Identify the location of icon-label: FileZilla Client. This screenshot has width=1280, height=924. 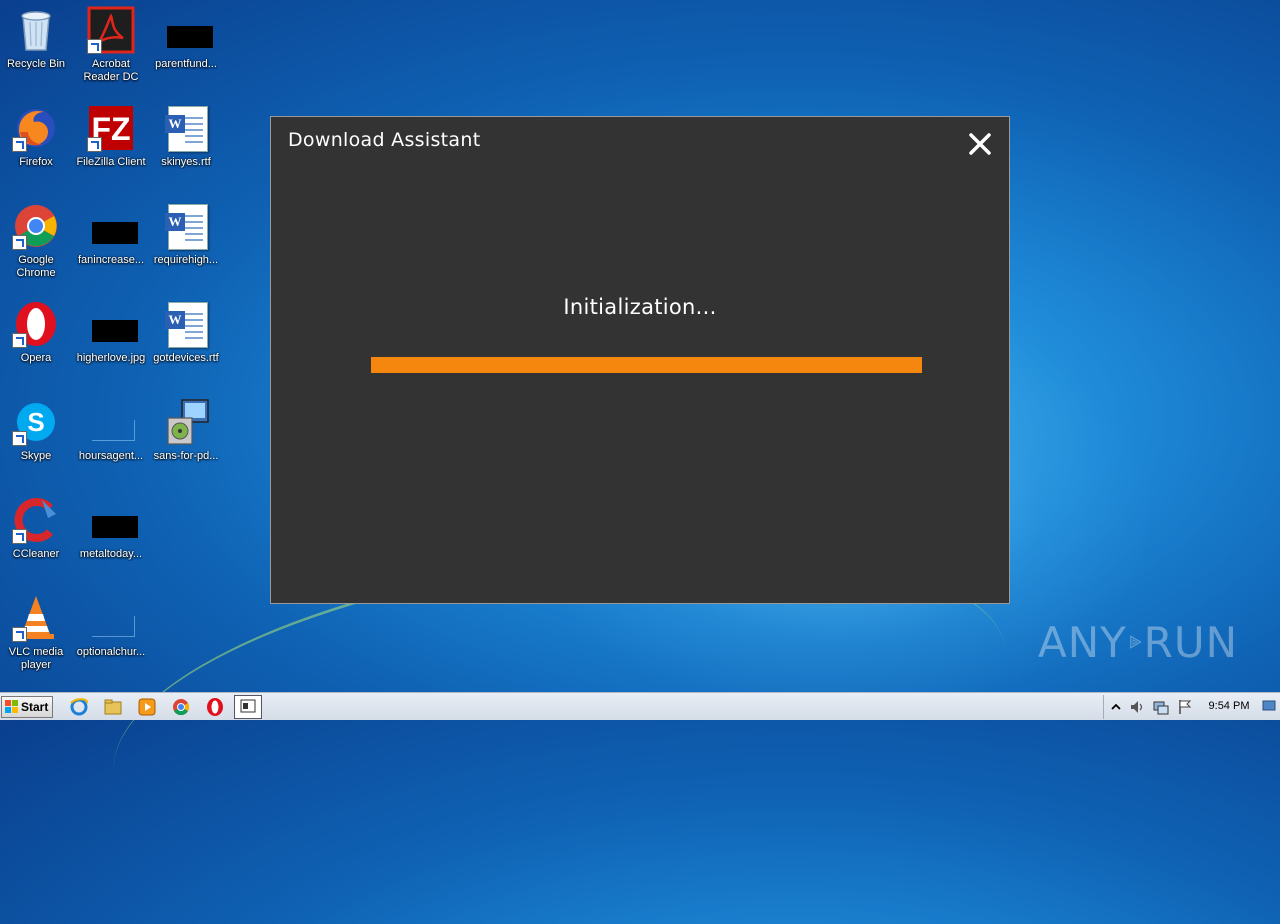
(111, 162).